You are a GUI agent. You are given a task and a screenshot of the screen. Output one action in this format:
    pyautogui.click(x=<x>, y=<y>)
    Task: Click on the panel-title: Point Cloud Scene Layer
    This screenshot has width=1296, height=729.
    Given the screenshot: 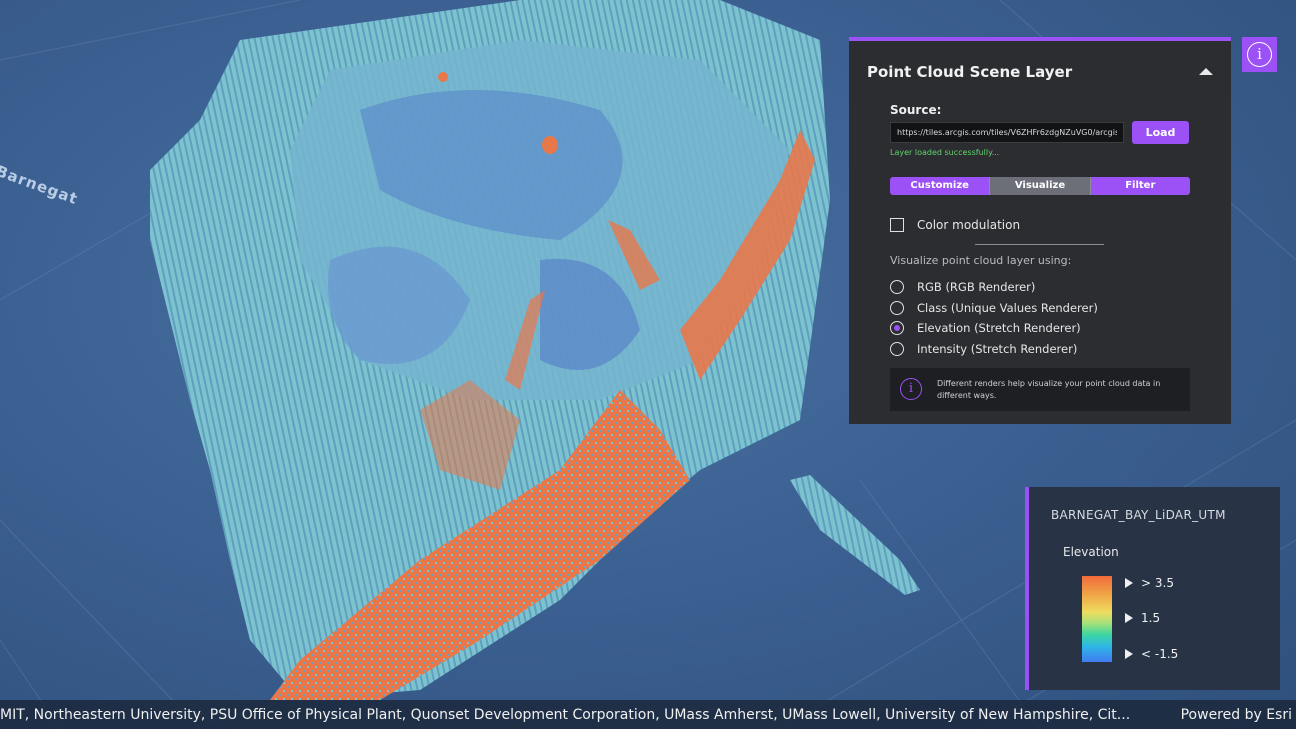 What is the action you would take?
    pyautogui.click(x=970, y=72)
    